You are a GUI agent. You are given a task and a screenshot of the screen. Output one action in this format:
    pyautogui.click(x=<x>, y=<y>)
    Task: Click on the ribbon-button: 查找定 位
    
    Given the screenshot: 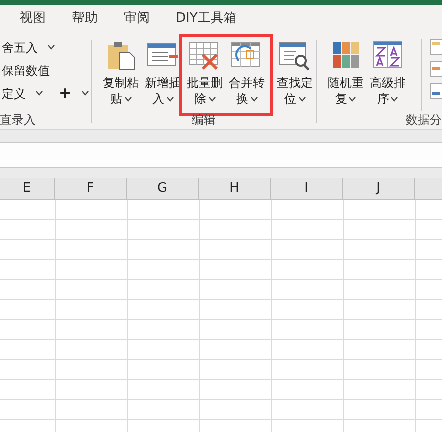 What is the action you would take?
    pyautogui.click(x=295, y=75)
    